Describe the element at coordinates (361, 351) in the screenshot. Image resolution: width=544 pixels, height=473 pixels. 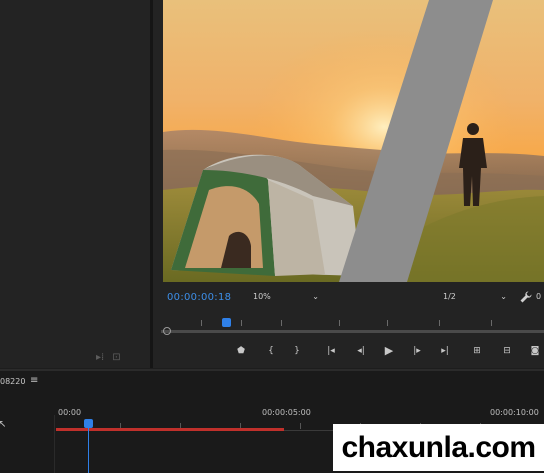
I see `step-back-icon: ◂|` at that location.